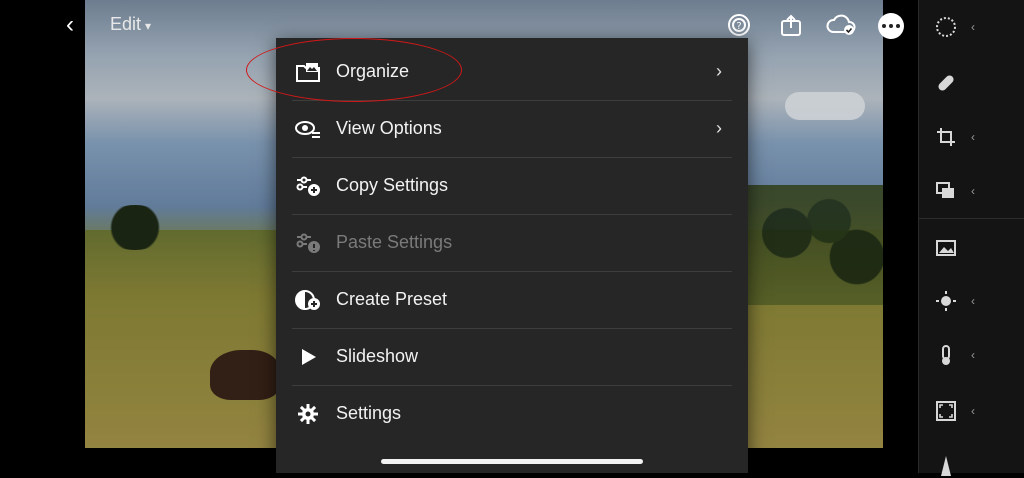 Image resolution: width=1024 pixels, height=478 pixels. Describe the element at coordinates (946, 191) in the screenshot. I see `versions-icon` at that location.